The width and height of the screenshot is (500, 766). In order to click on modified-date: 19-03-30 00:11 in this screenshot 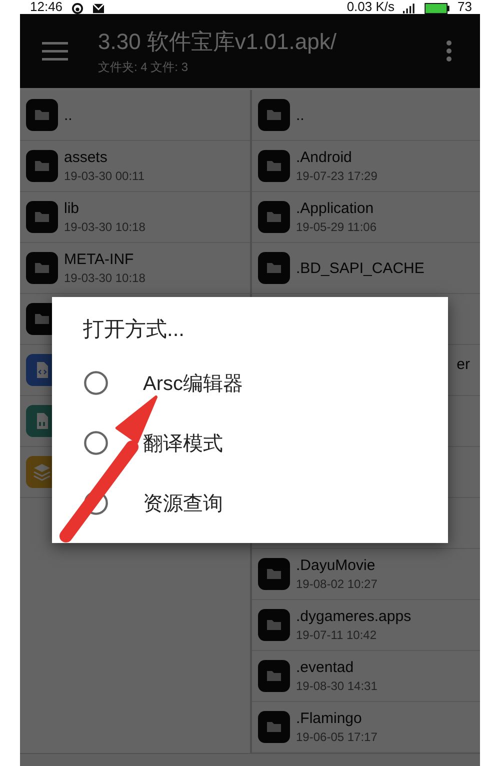, I will do `click(104, 176)`.